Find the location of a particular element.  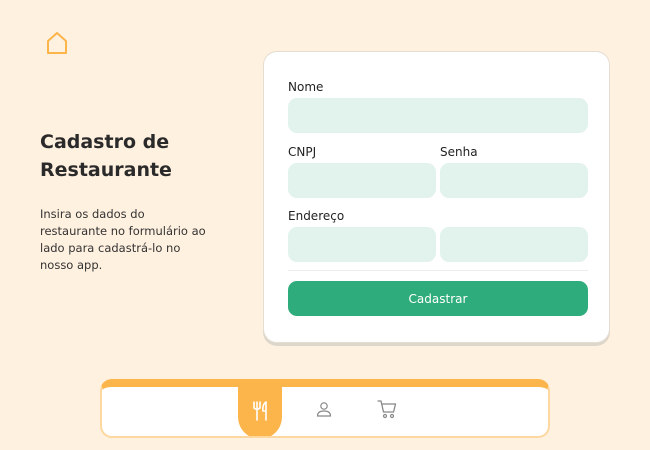

description-line-3: lado para cadastrá-lo no is located at coordinates (110, 248).